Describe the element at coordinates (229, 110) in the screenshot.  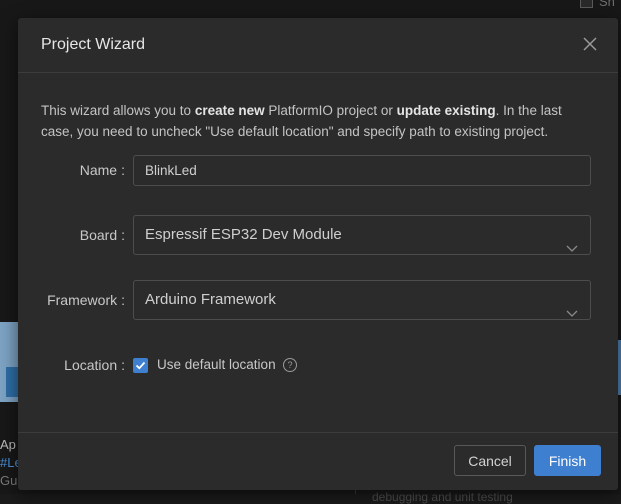
I see `intro-bold-1: create new` at that location.